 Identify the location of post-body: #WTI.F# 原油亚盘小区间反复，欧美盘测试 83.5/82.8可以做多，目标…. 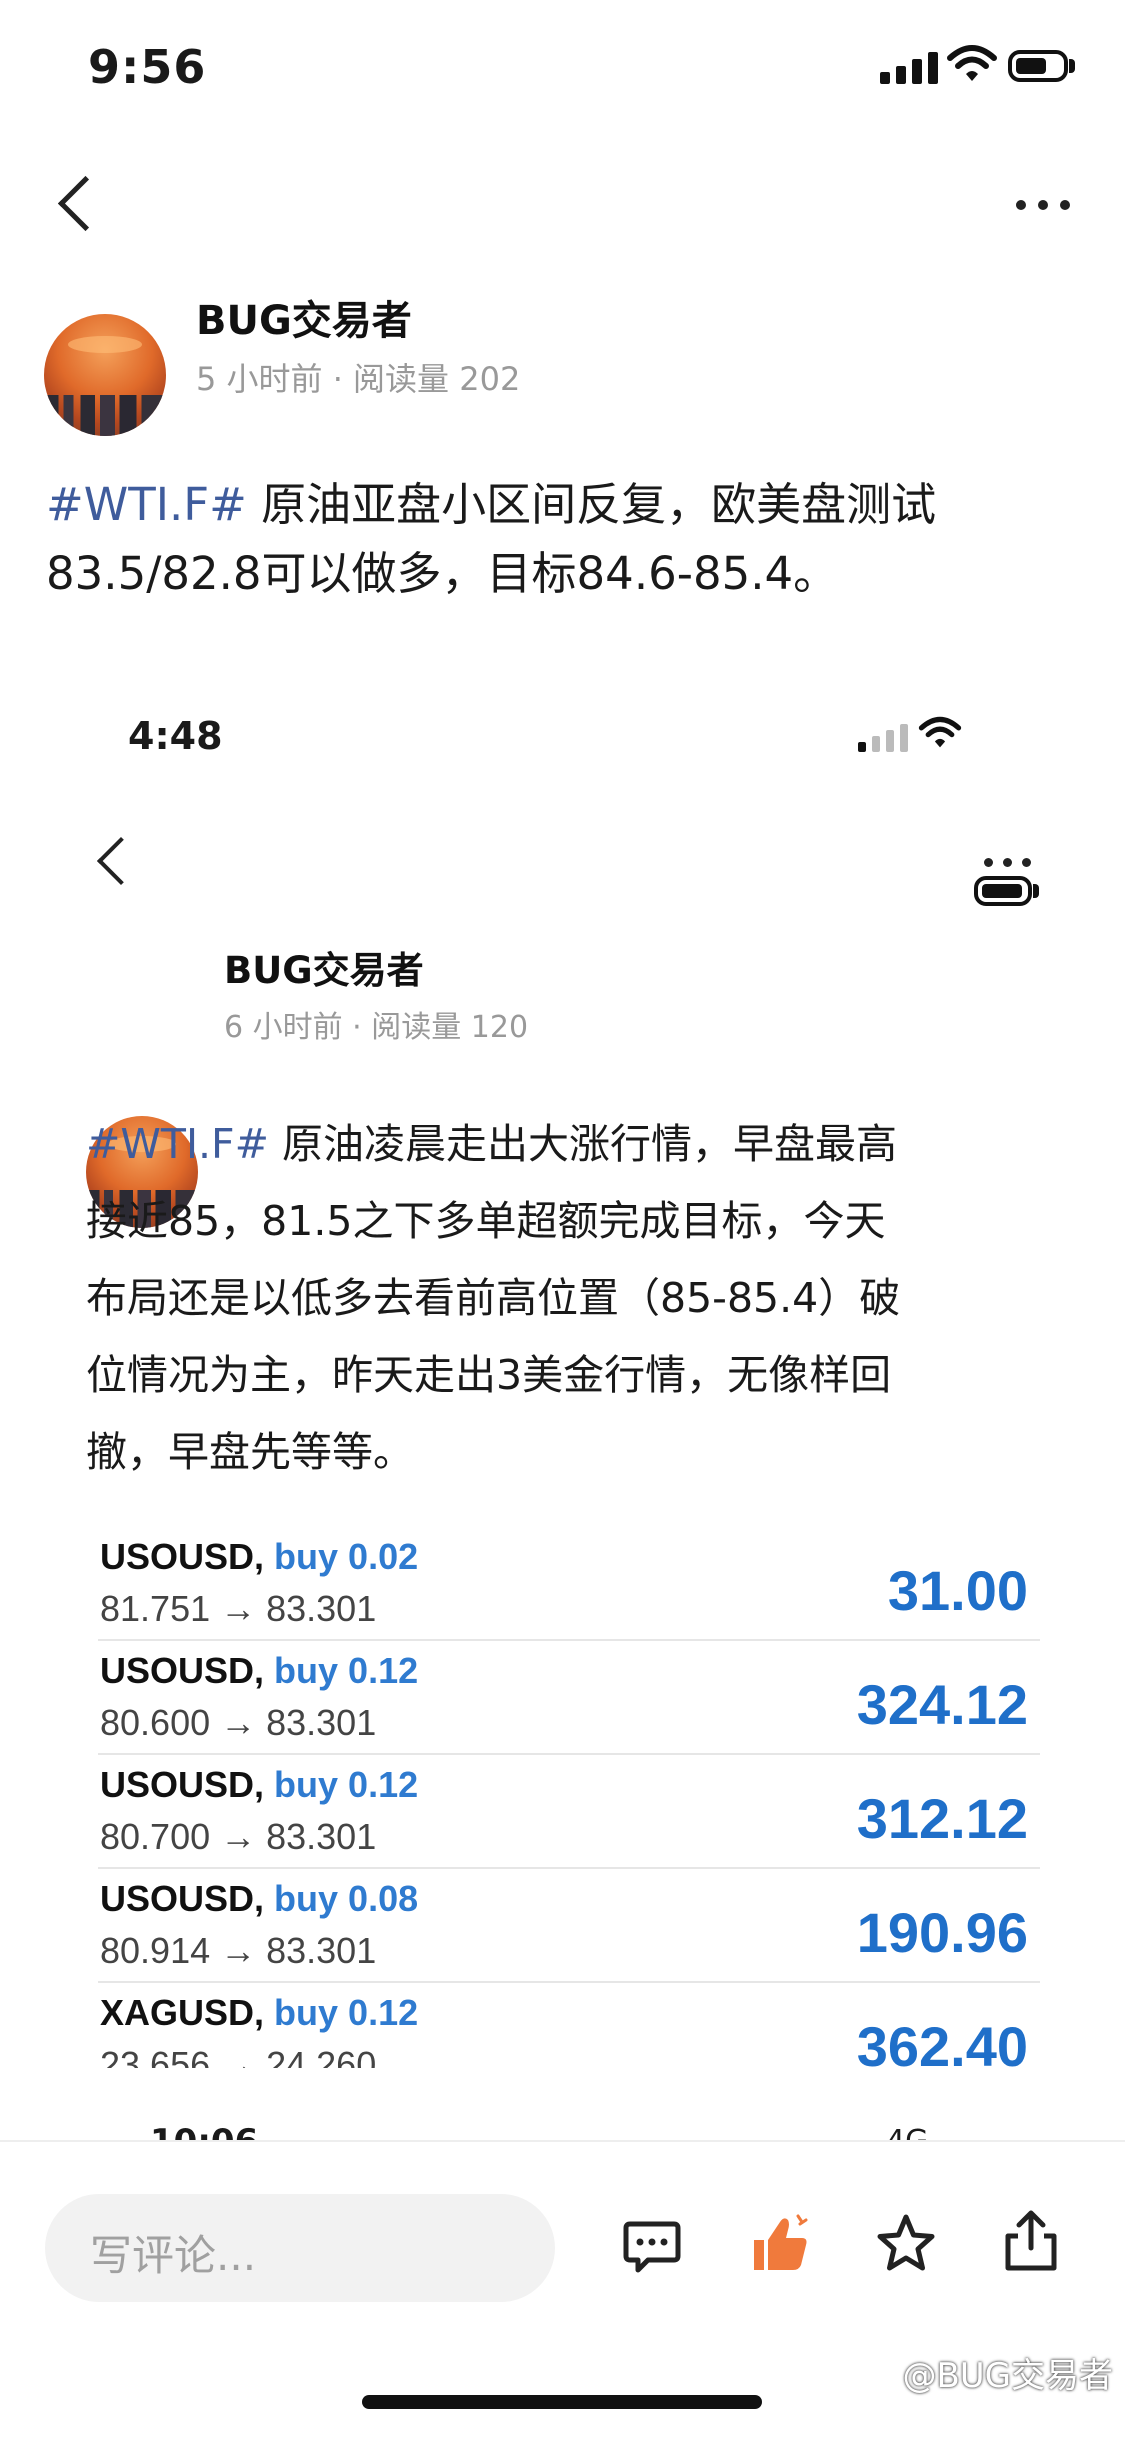
(566, 539).